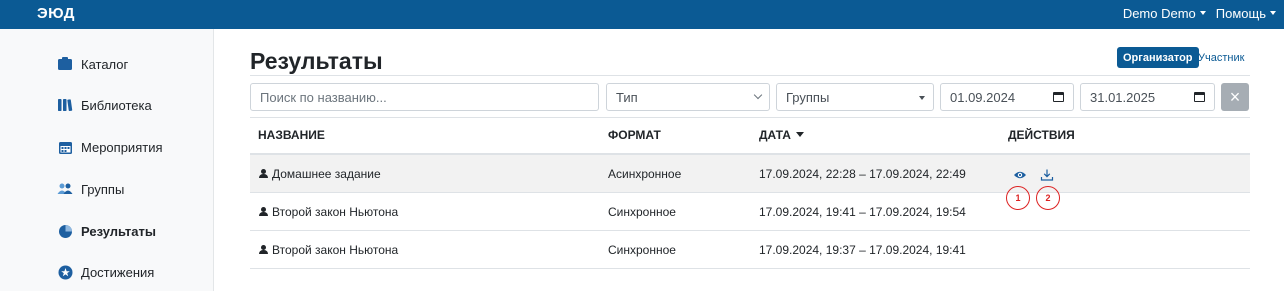 The height and width of the screenshot is (291, 1284). I want to click on groups-select-value: Группы, so click(808, 97).